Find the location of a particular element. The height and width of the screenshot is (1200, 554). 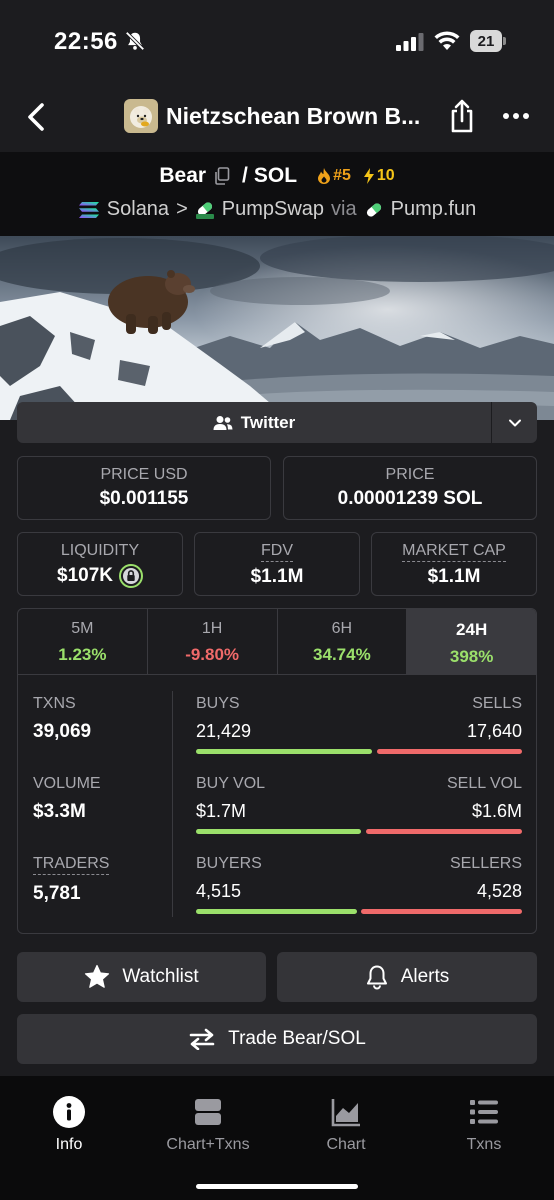

twitter-button: Twitter is located at coordinates (254, 422).